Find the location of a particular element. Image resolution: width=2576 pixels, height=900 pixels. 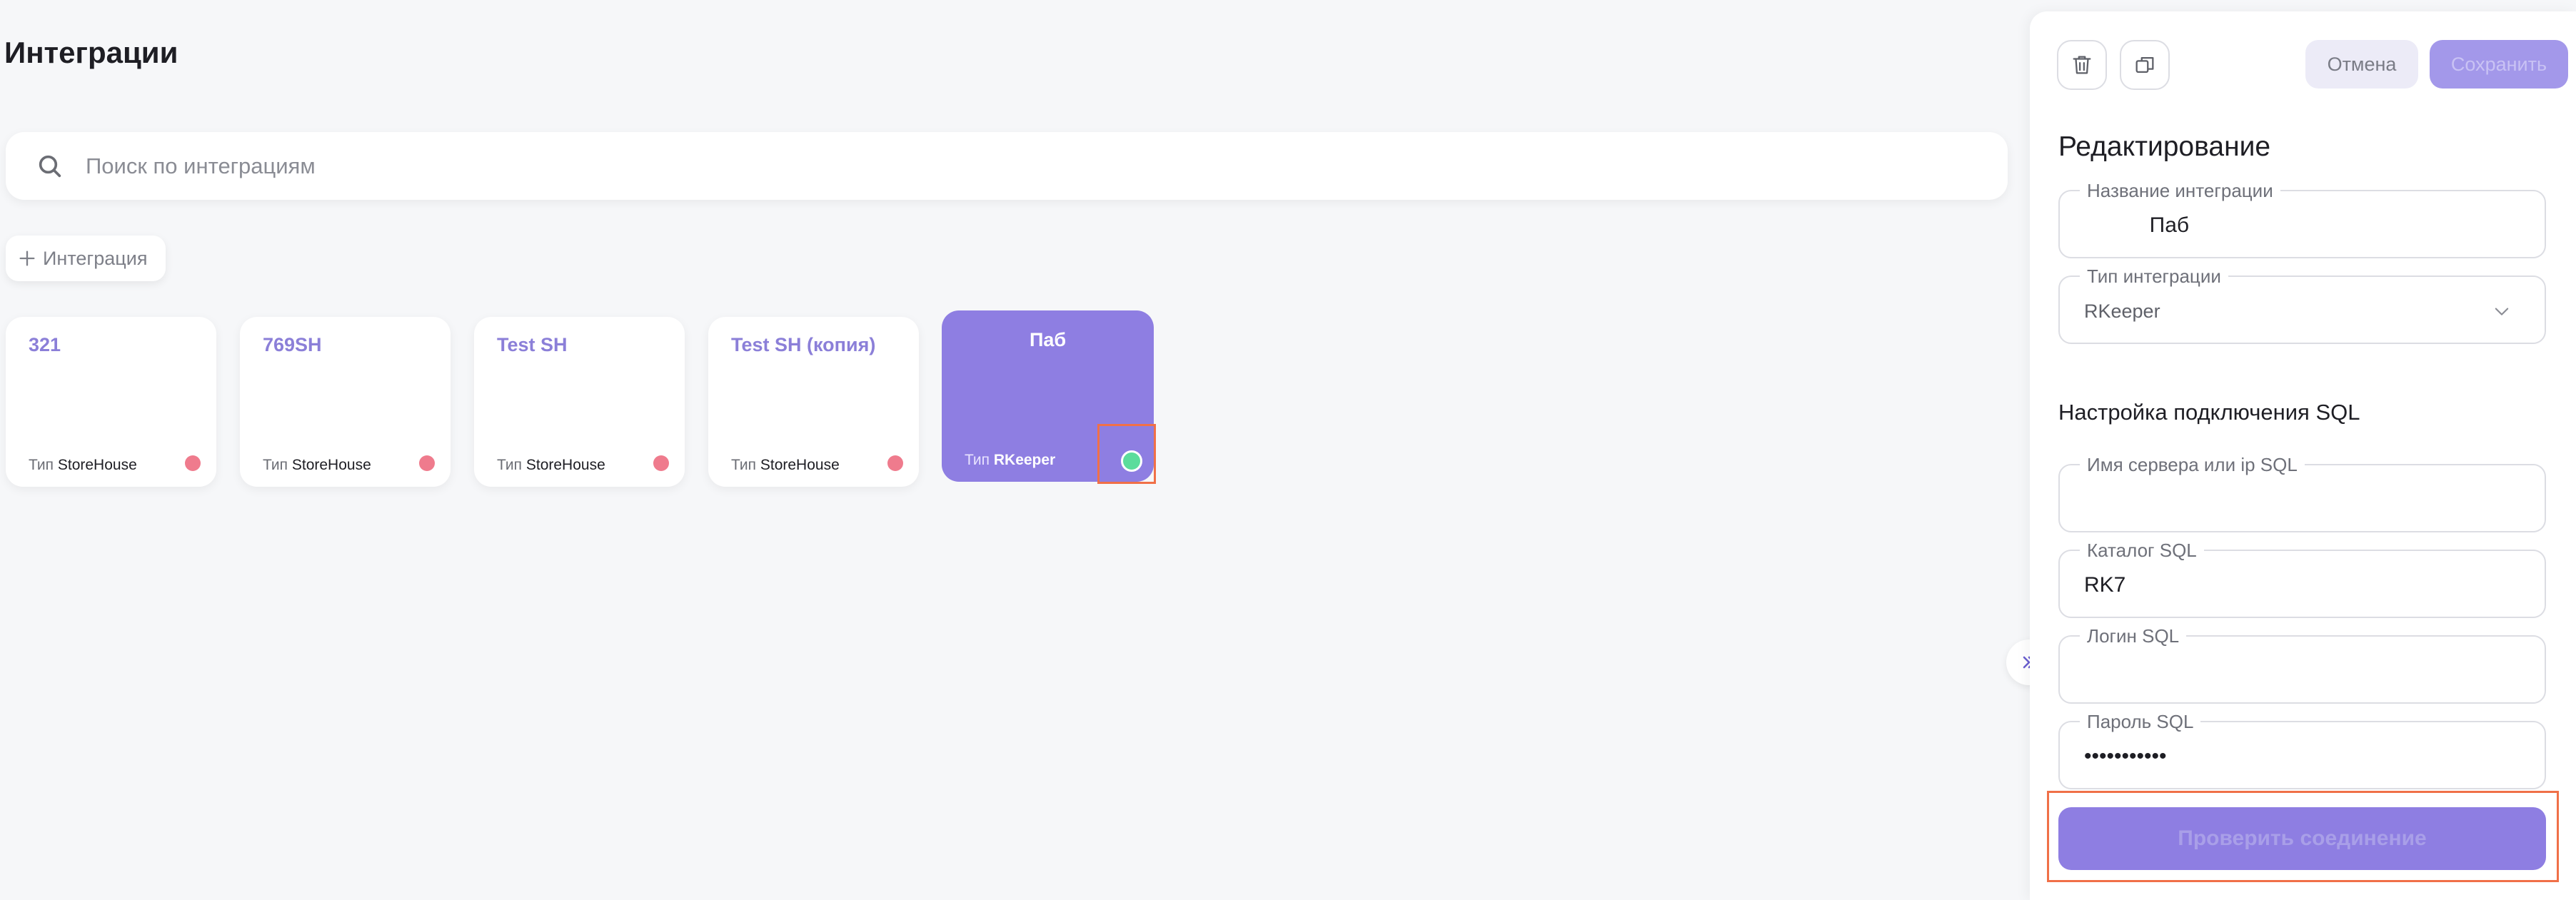

sql-catalog-input is located at coordinates (2305, 586).